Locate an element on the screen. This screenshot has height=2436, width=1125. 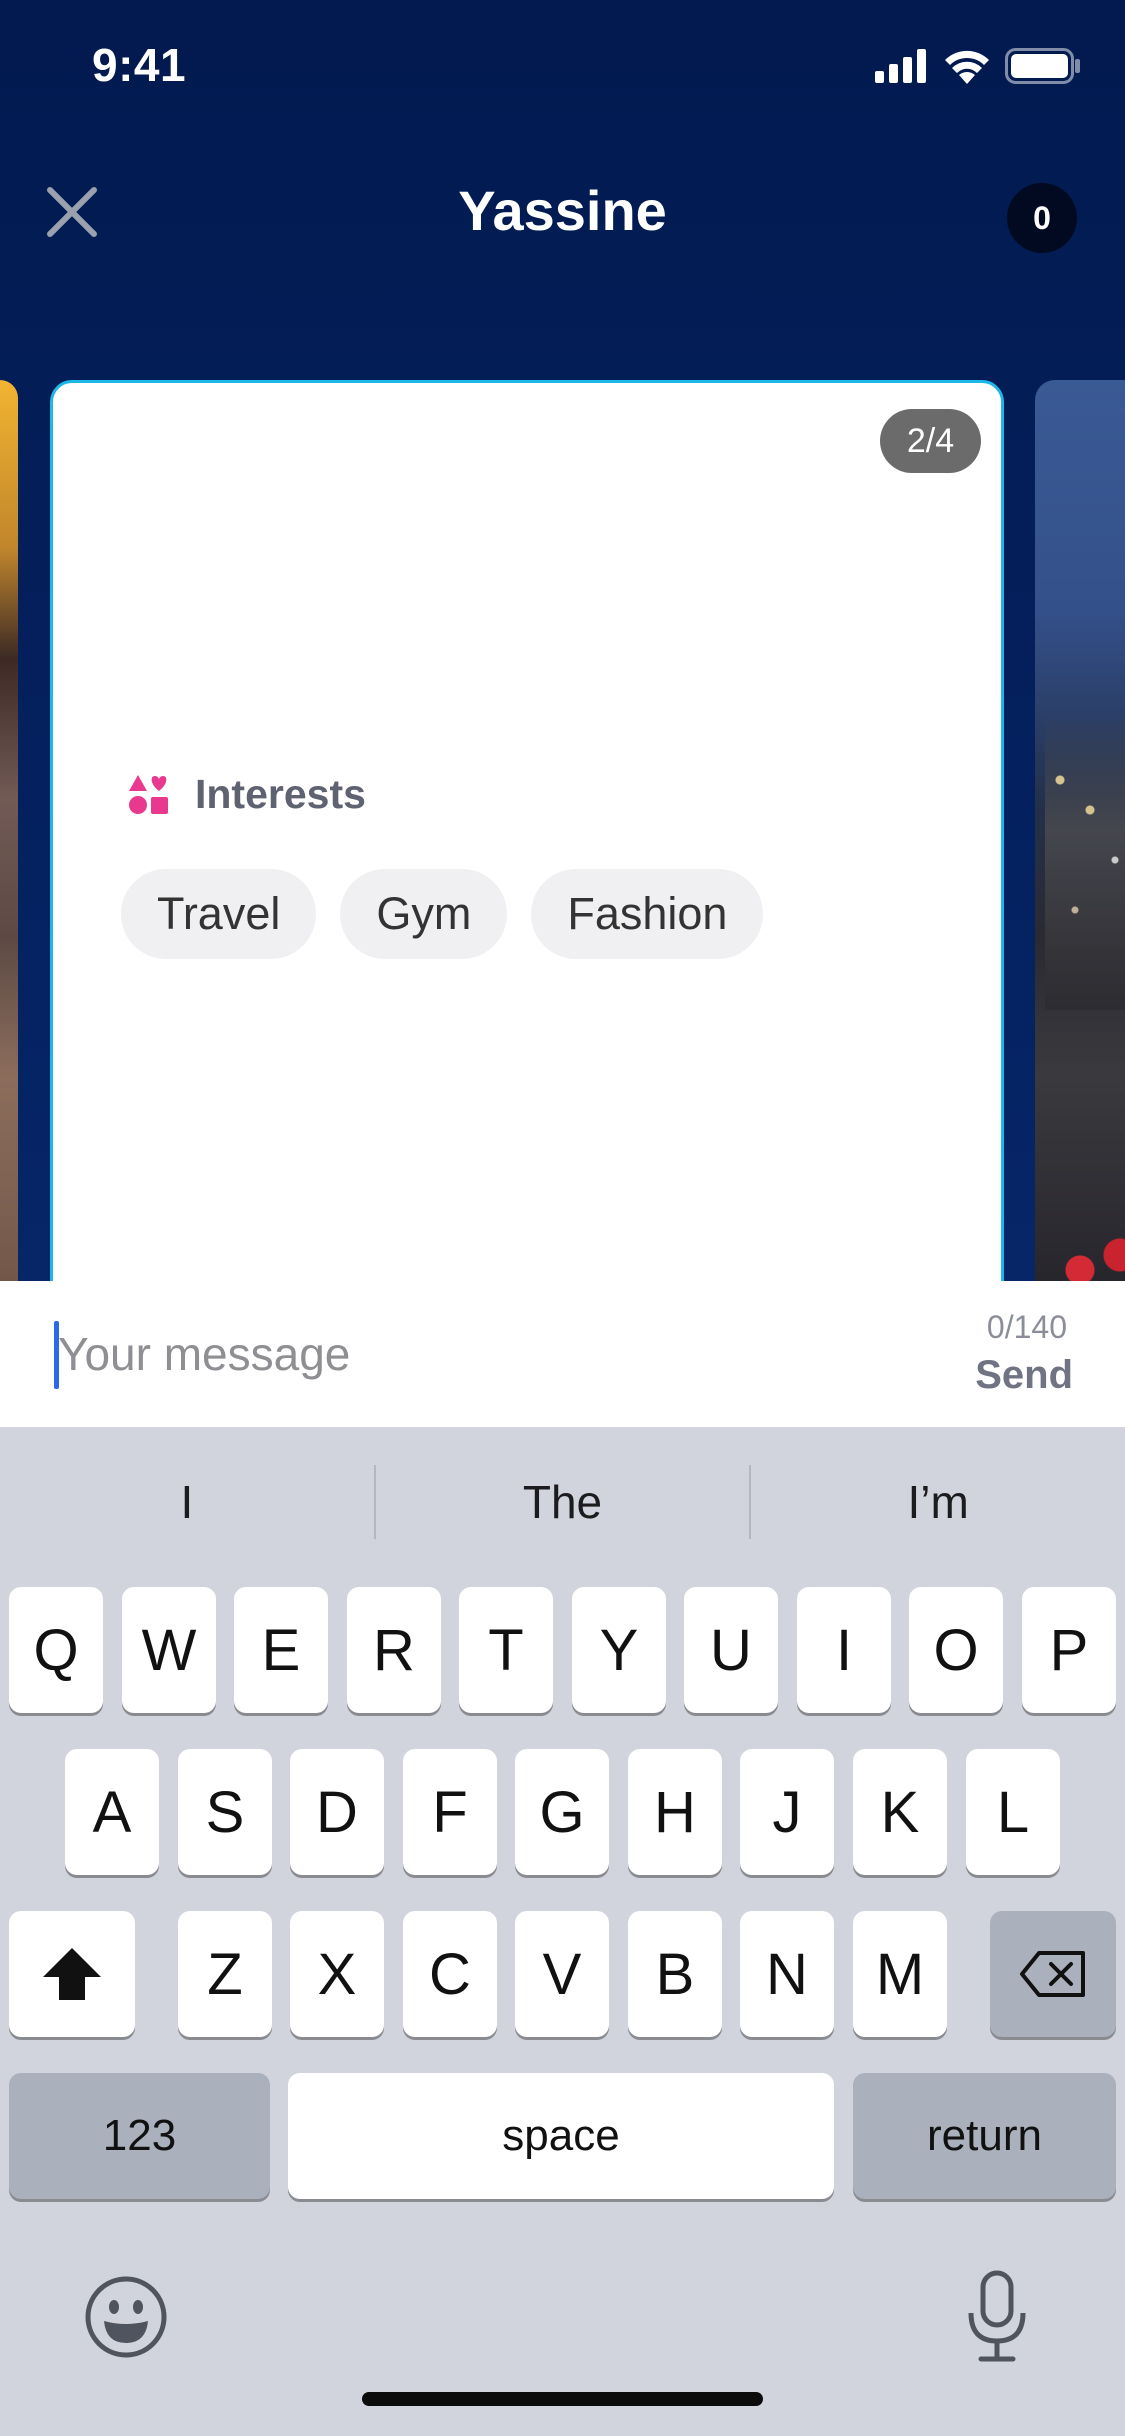
key-y: Y is located at coordinates (619, 1650).